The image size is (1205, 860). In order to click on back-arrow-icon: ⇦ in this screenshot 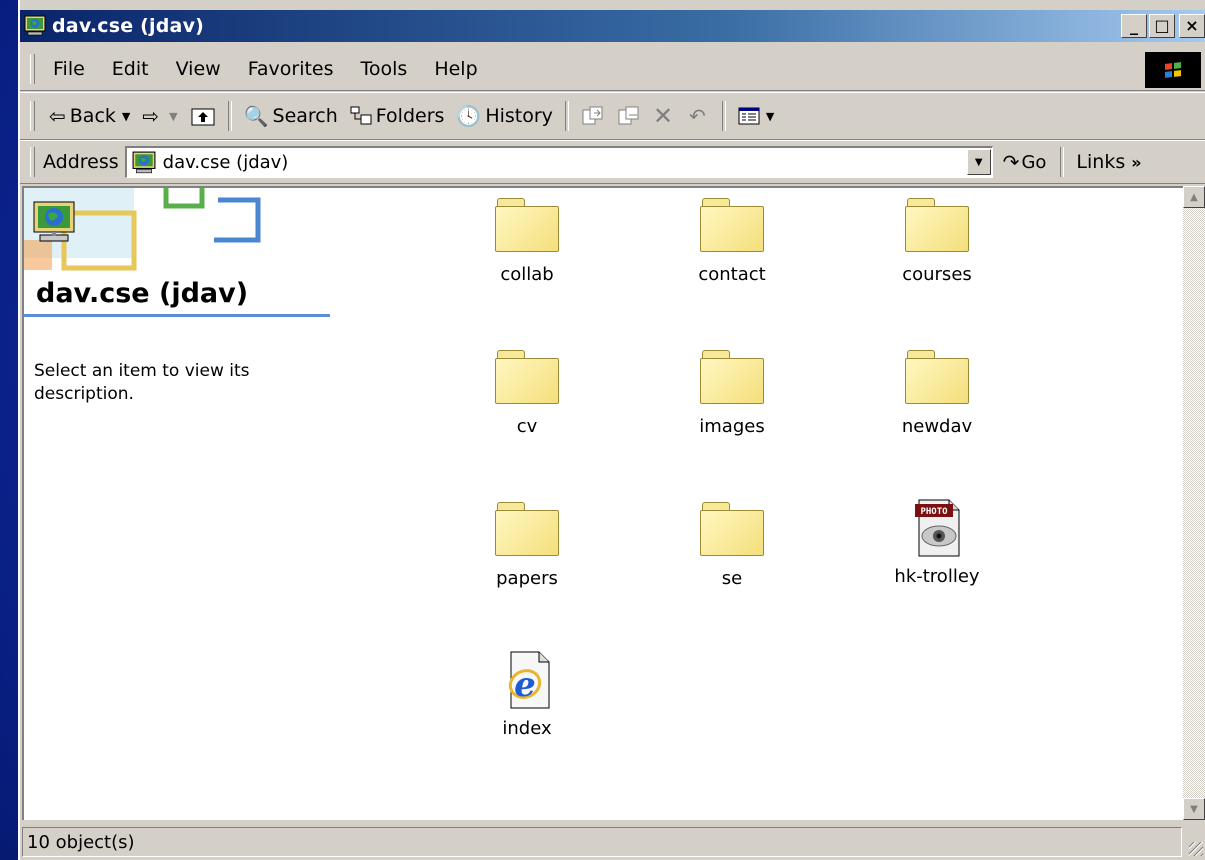, I will do `click(57, 116)`.